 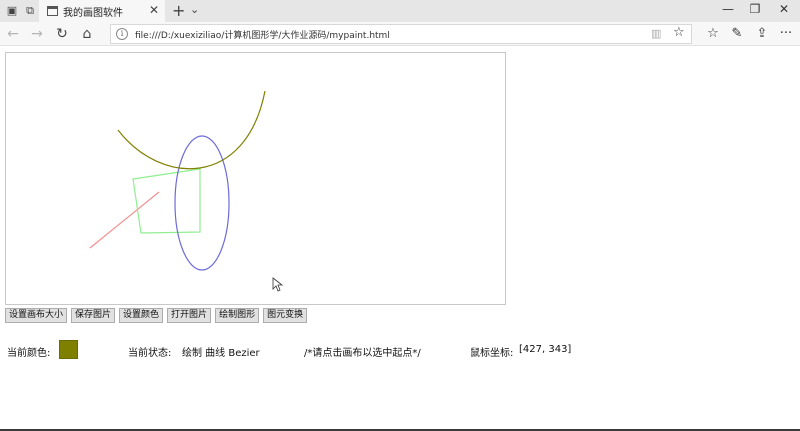 I want to click on share-icon: ⇪, so click(x=762, y=34).